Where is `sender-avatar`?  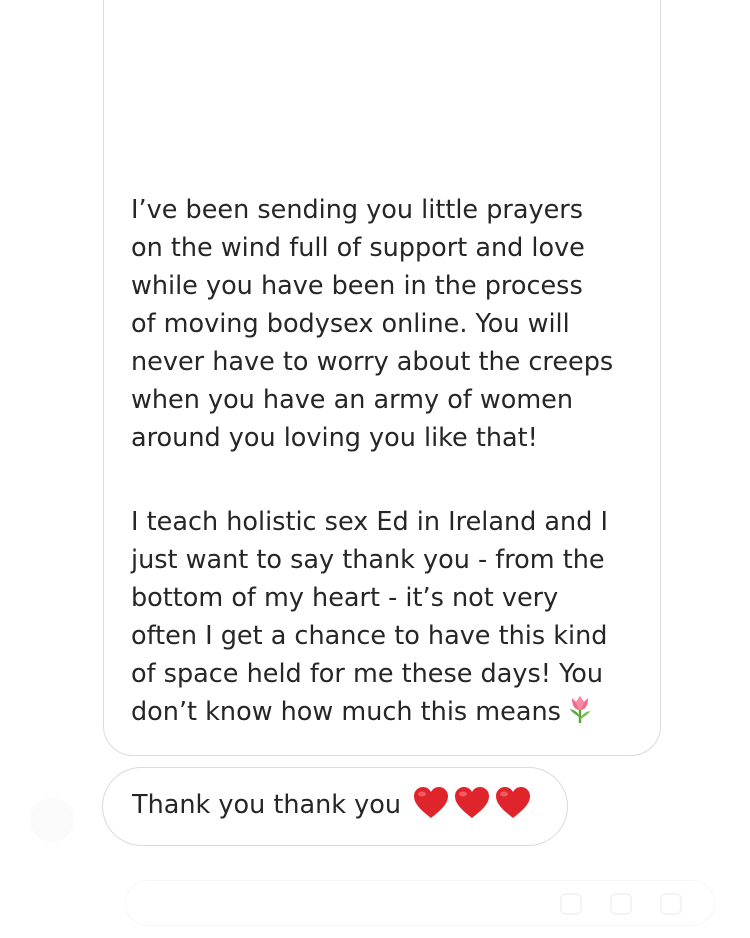 sender-avatar is located at coordinates (52, 820).